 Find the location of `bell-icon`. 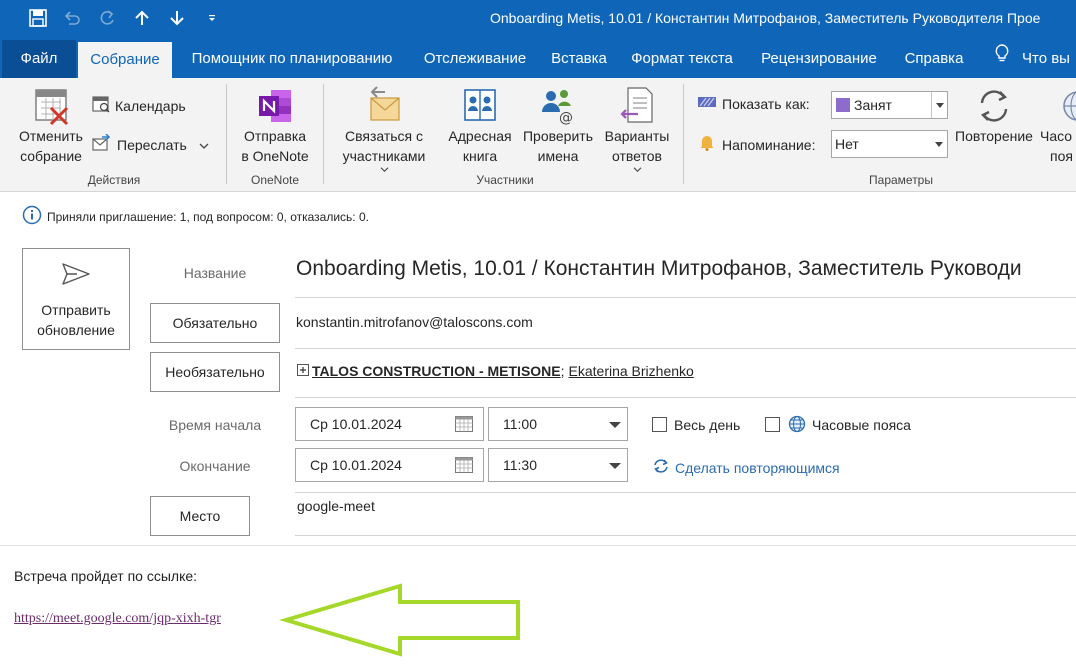

bell-icon is located at coordinates (707, 144).